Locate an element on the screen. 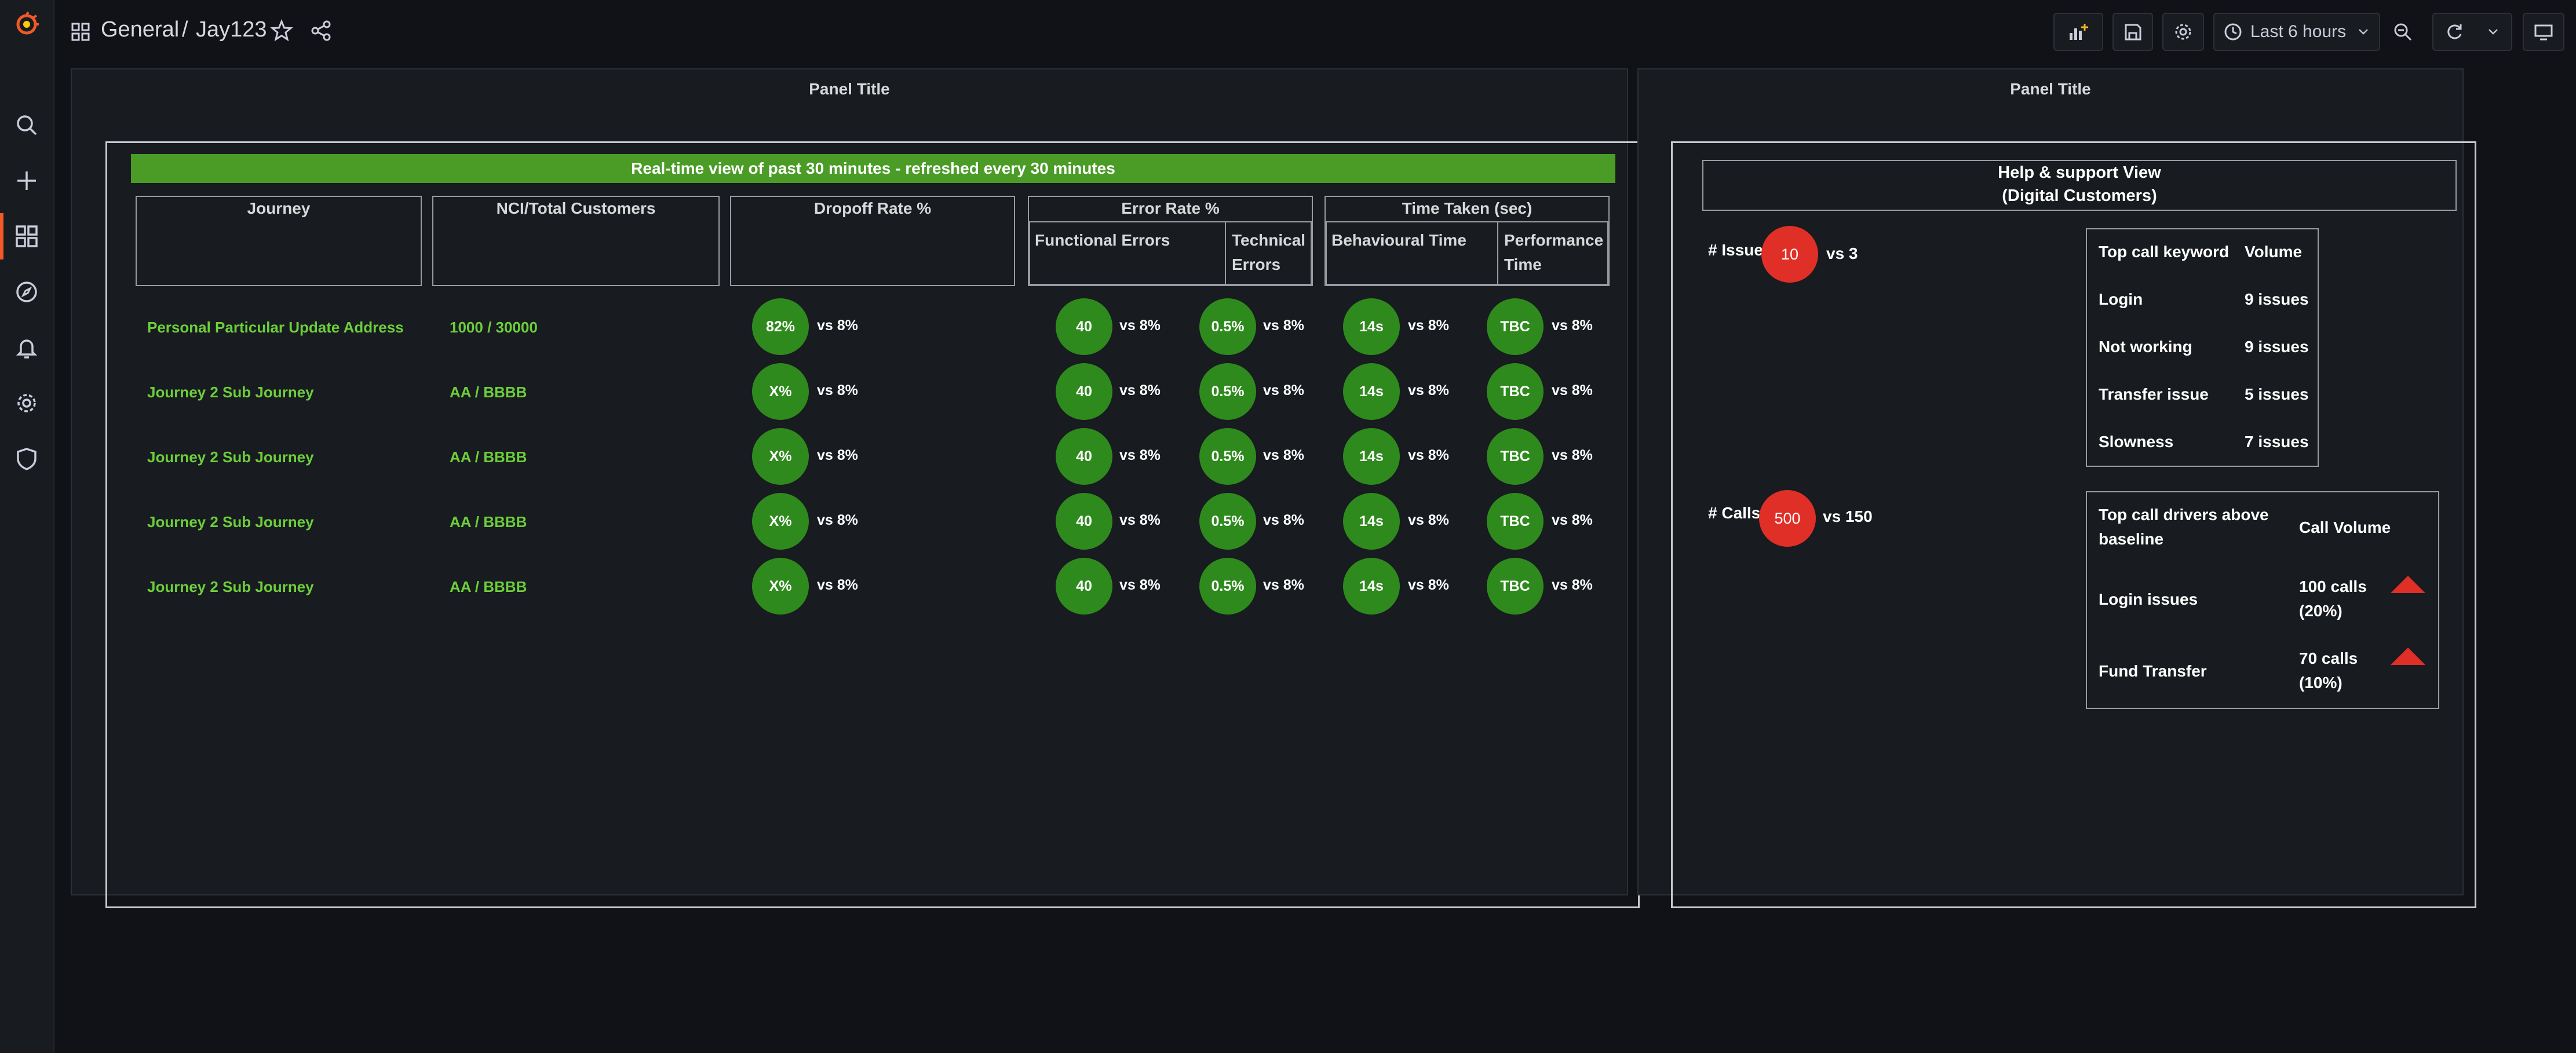 The height and width of the screenshot is (1053, 2576). keyword-name: Login is located at coordinates (2121, 299).